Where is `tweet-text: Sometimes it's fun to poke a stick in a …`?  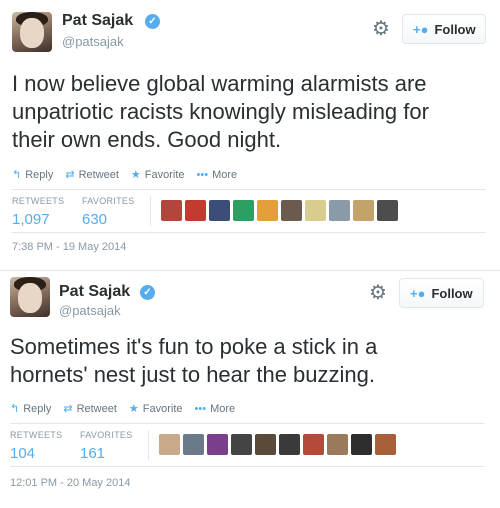
tweet-text: Sometimes it's fun to poke a stick in a … is located at coordinates (193, 361).